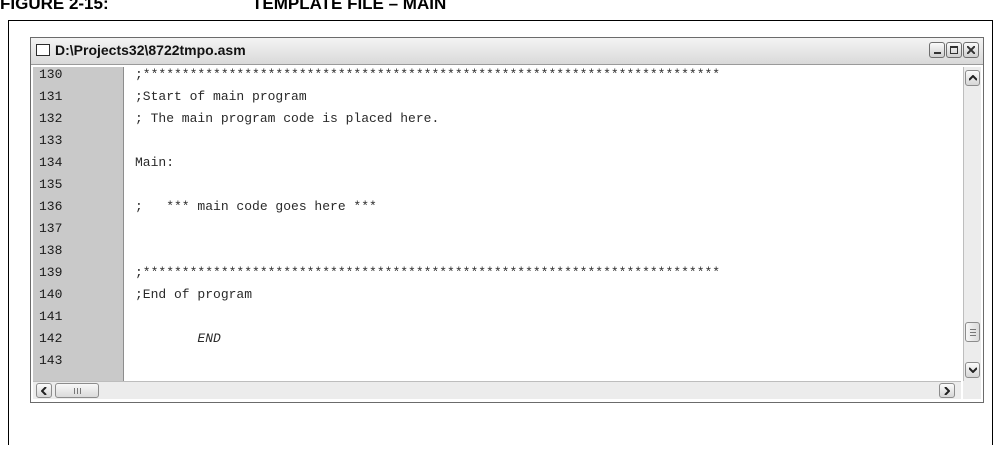  I want to click on code-line: 140 ;End of program, so click(497, 295).